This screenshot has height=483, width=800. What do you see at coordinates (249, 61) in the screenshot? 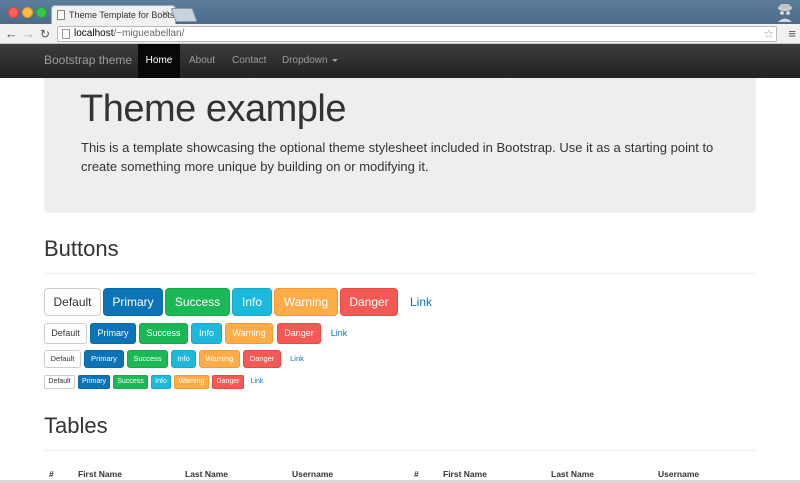
I see `nav-contact: Contact` at bounding box center [249, 61].